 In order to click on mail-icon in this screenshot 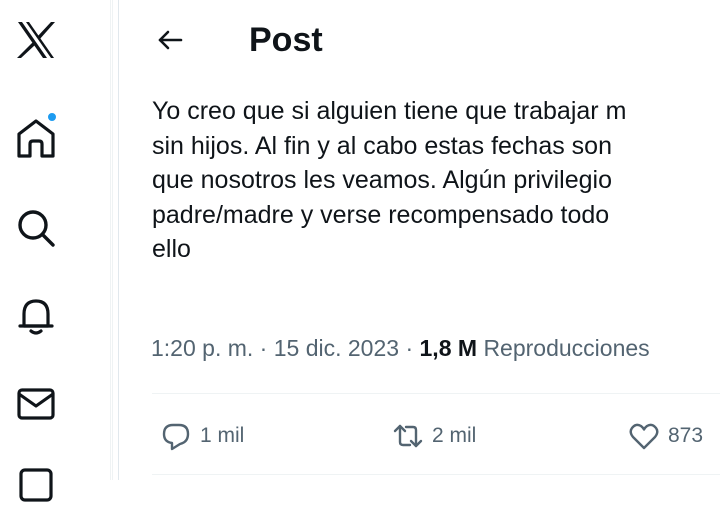, I will do `click(36, 404)`.